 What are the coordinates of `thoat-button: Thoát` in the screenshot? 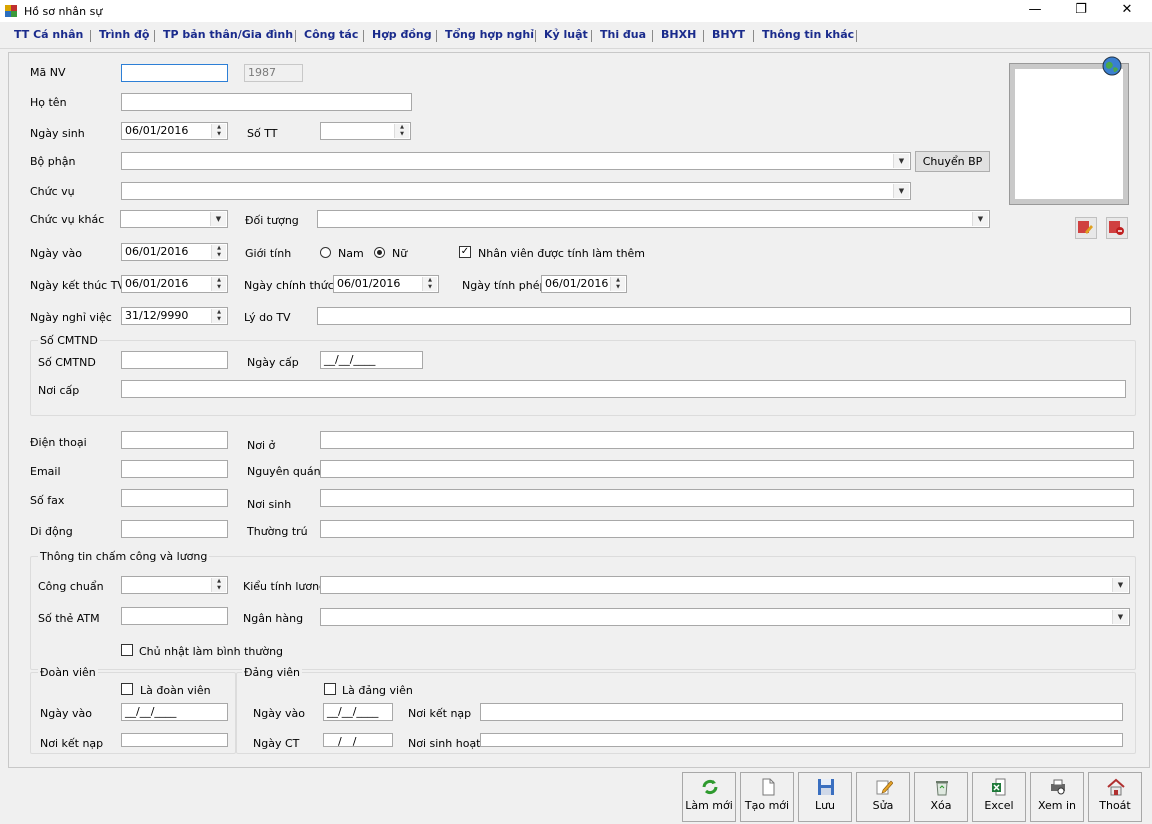 It's located at (1115, 797).